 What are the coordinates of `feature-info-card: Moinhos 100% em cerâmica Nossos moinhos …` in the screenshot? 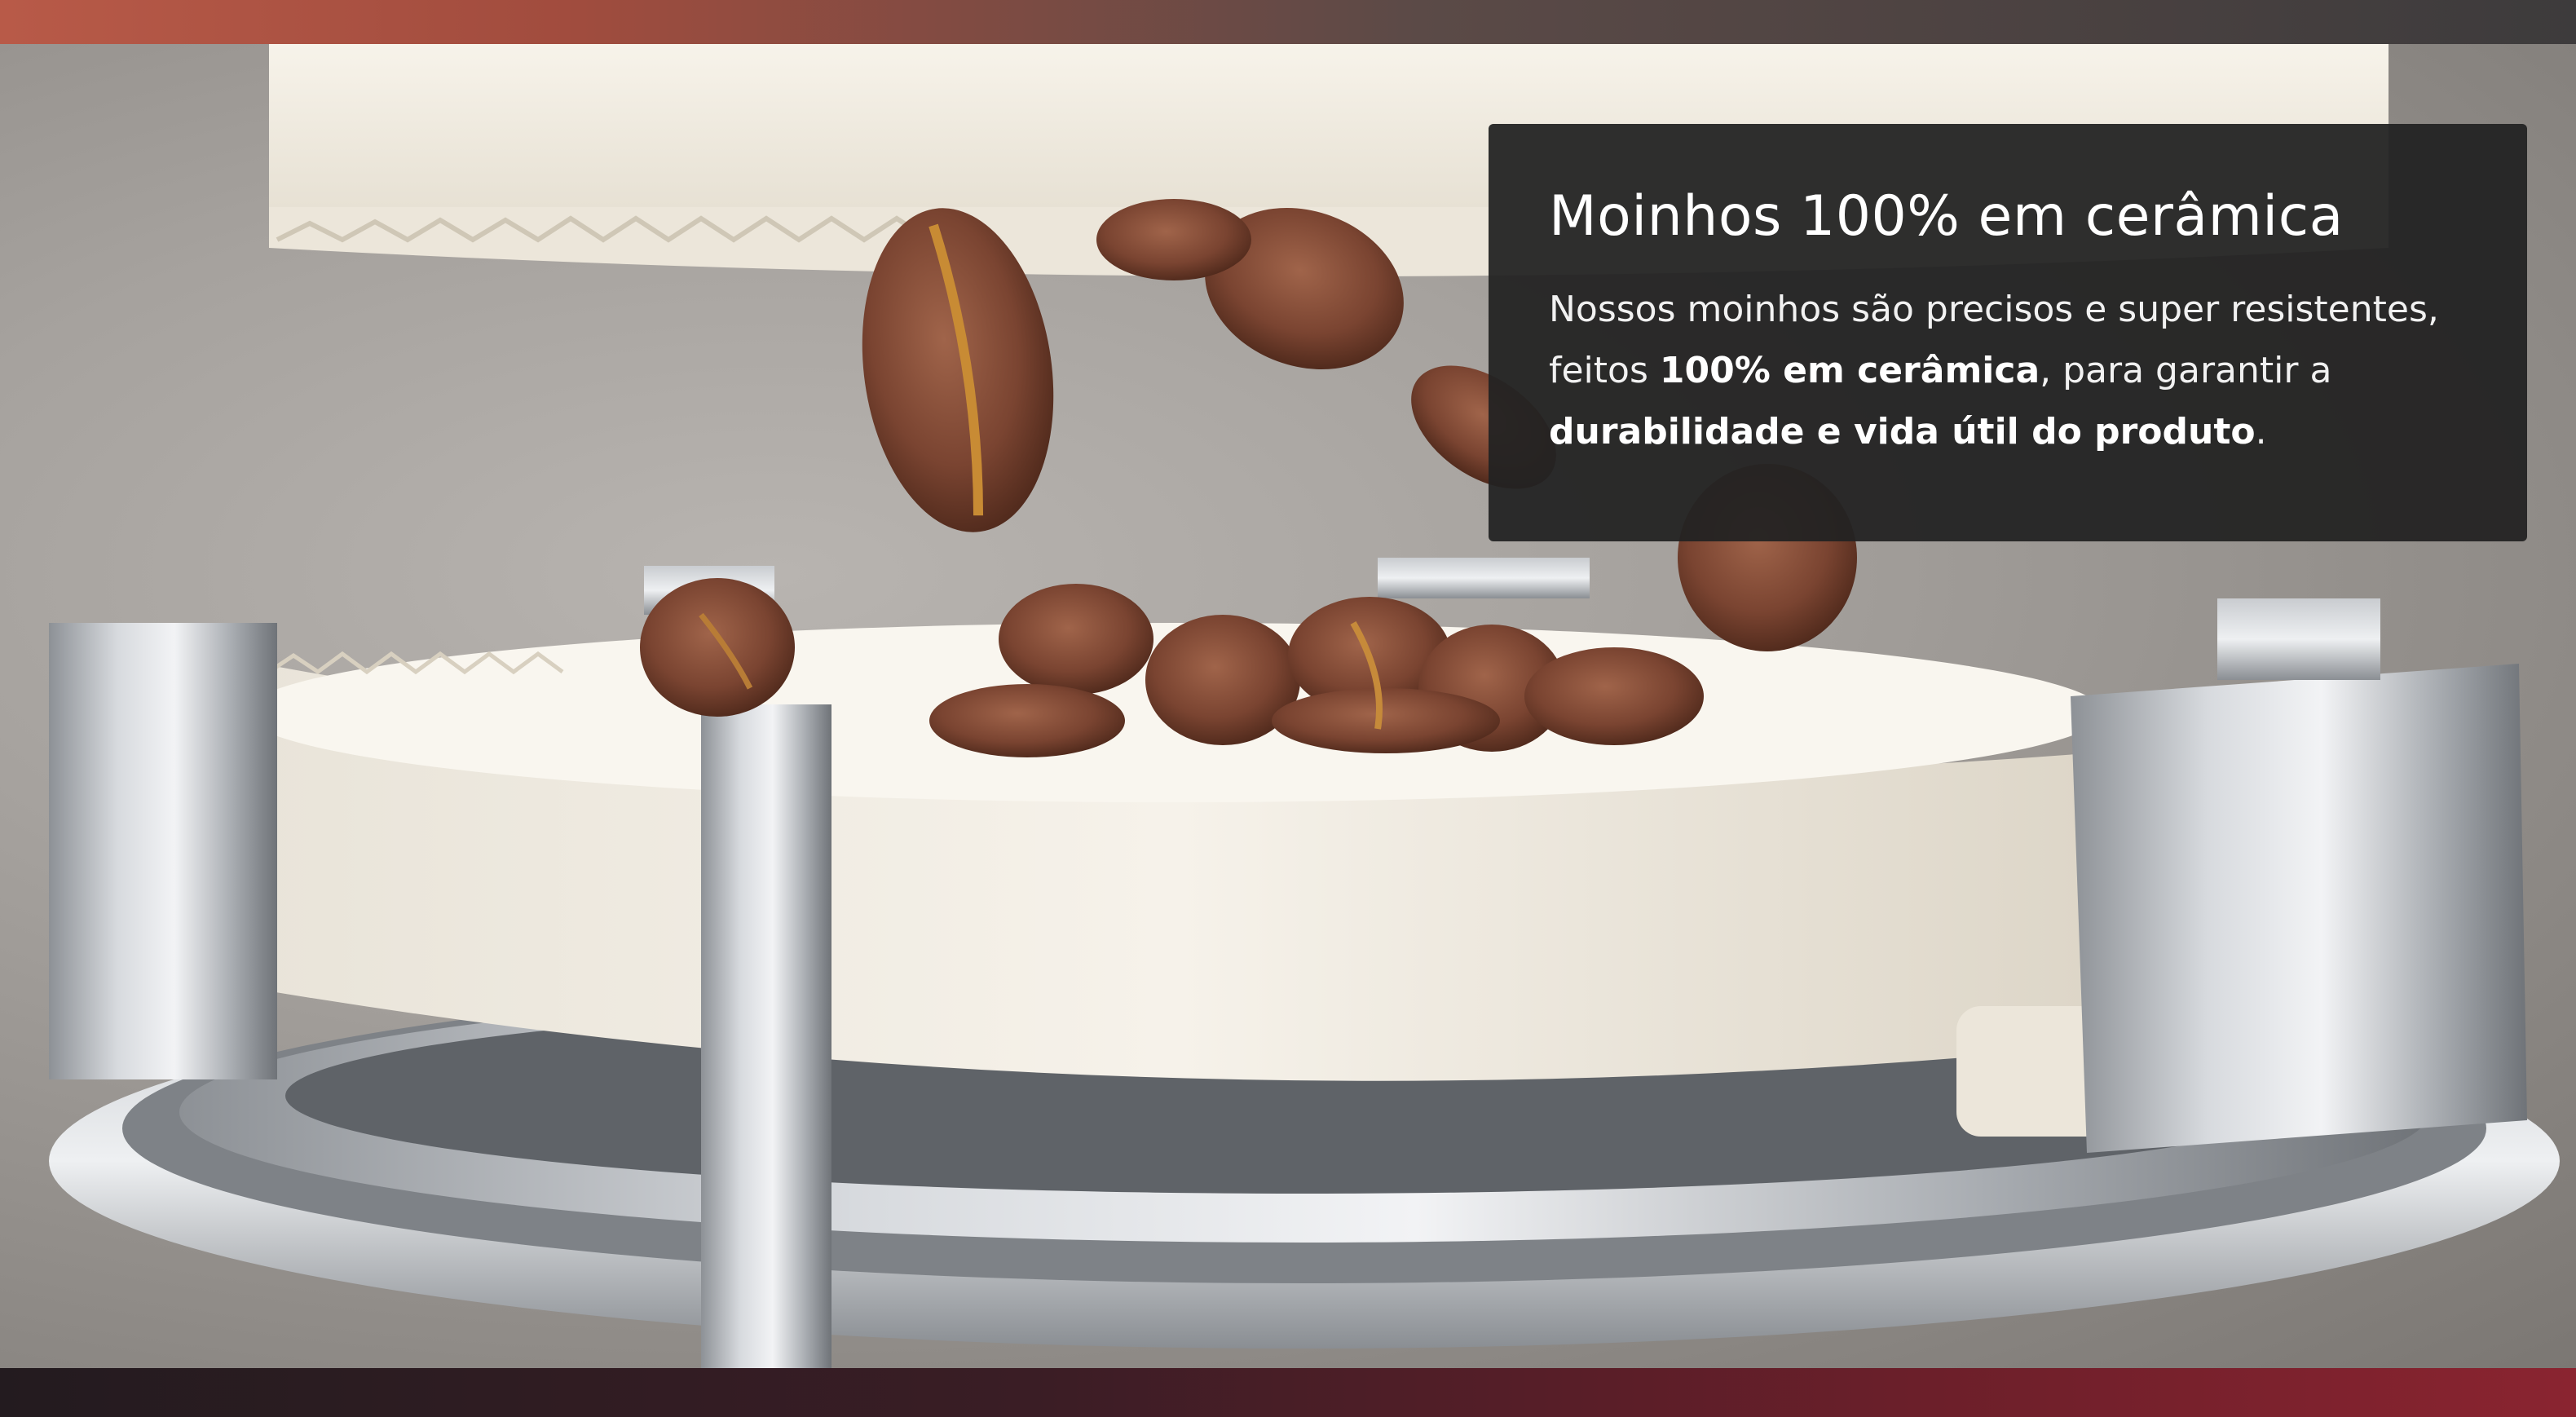 It's located at (2008, 332).